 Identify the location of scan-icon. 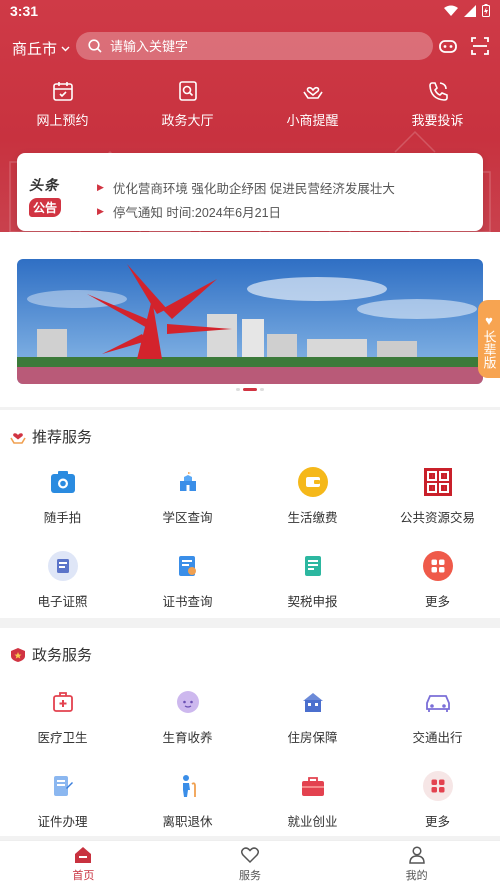
(480, 46).